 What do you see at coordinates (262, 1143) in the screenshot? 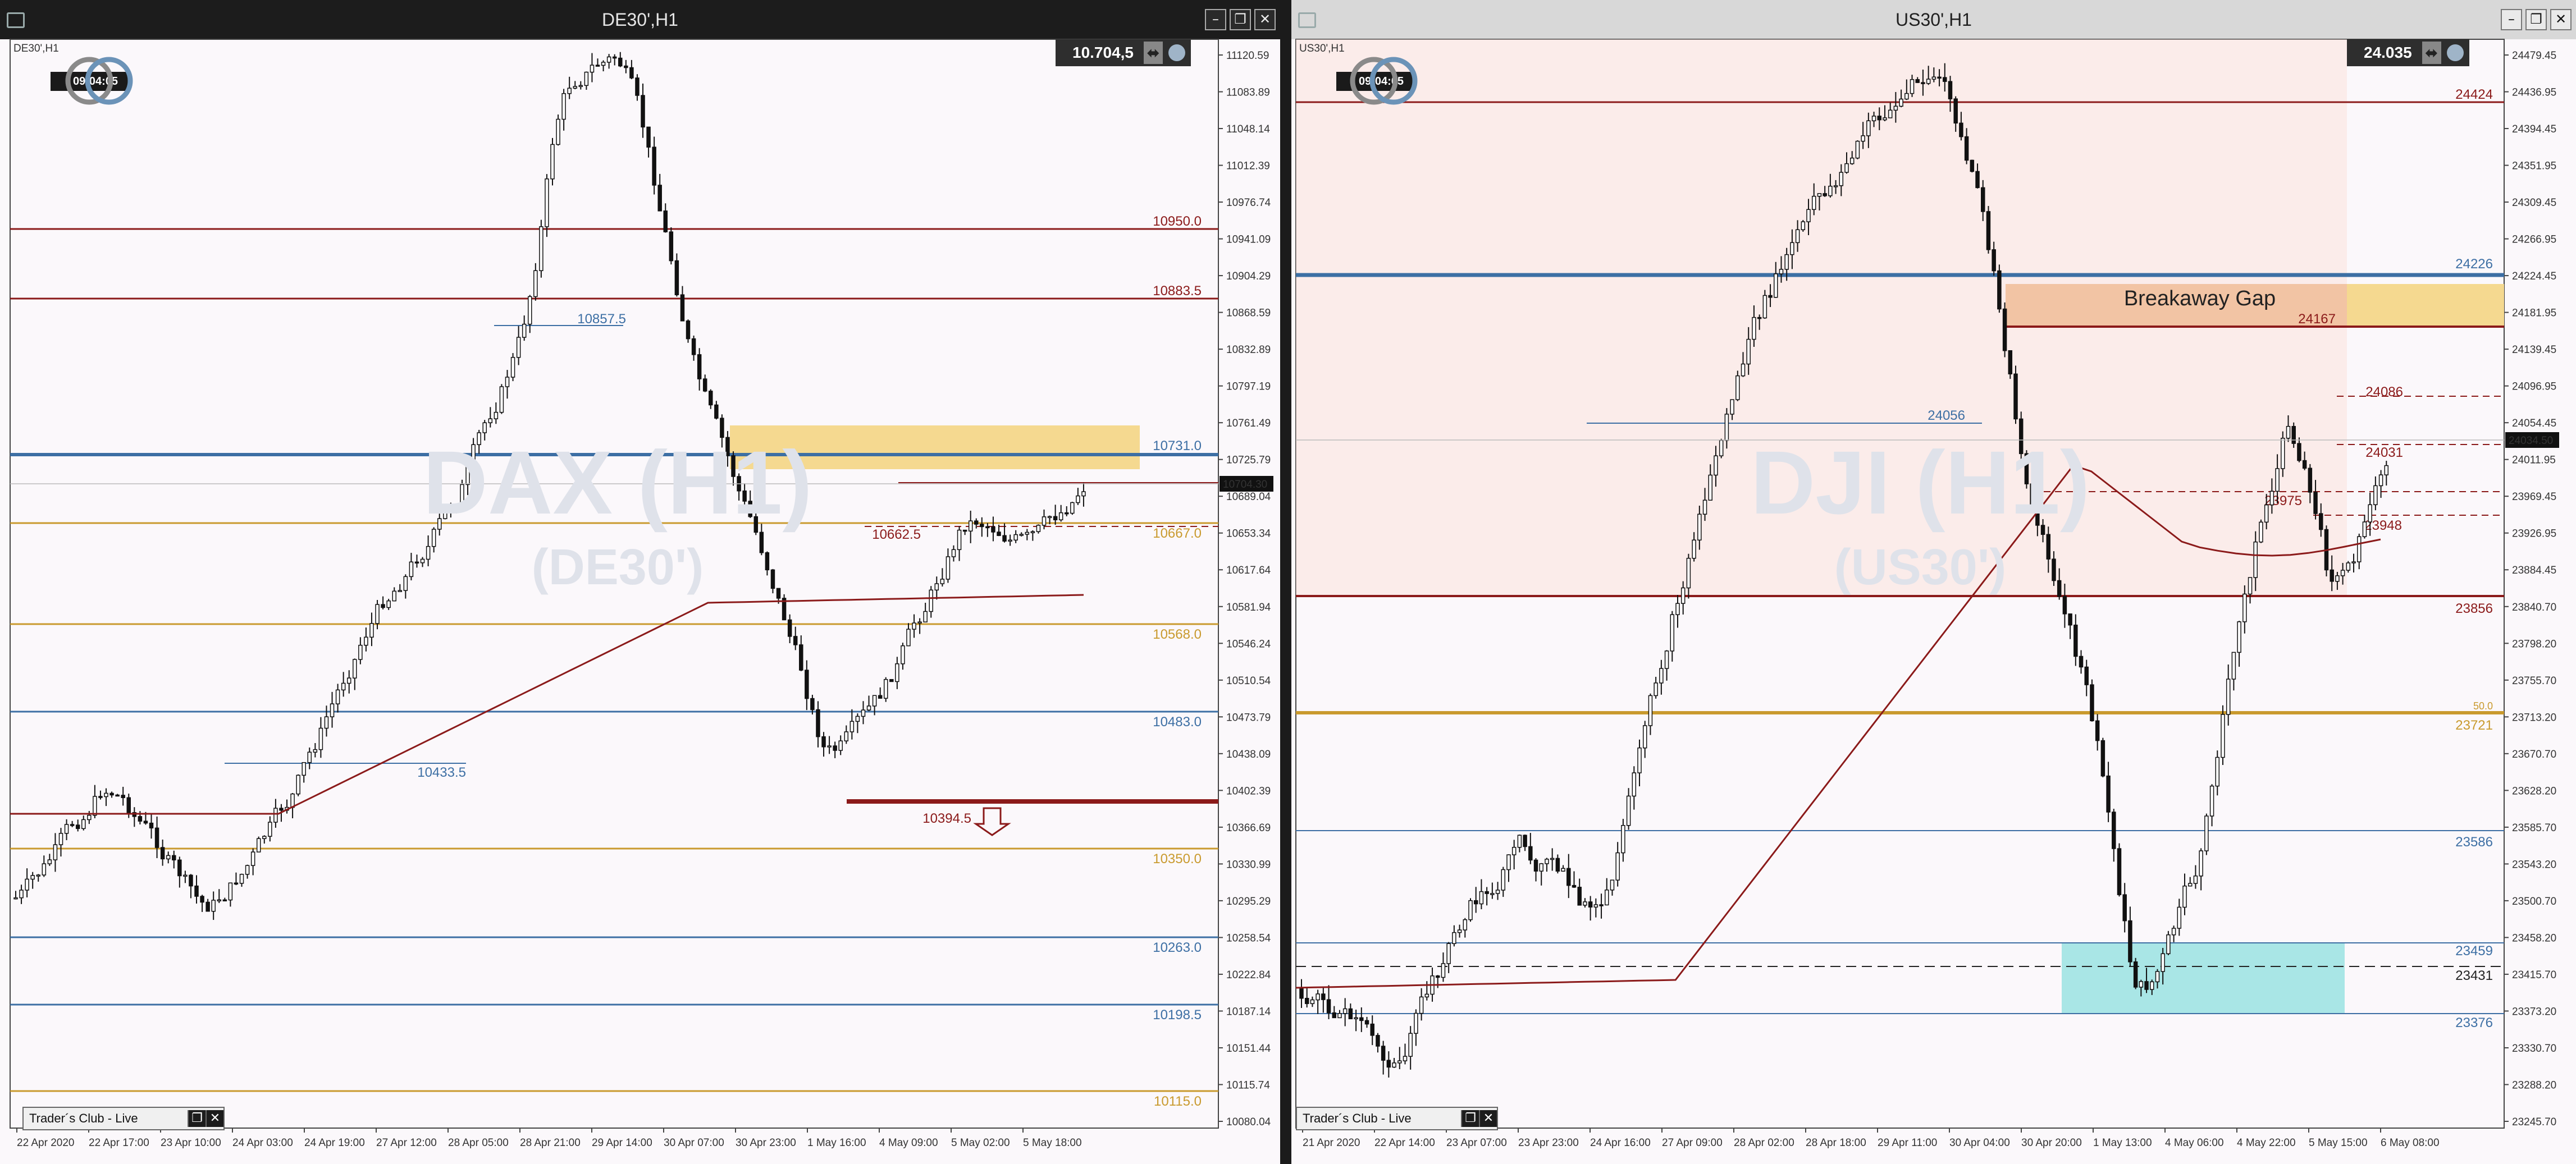
I see `time-axis-label: 24 Apr 03:00` at bounding box center [262, 1143].